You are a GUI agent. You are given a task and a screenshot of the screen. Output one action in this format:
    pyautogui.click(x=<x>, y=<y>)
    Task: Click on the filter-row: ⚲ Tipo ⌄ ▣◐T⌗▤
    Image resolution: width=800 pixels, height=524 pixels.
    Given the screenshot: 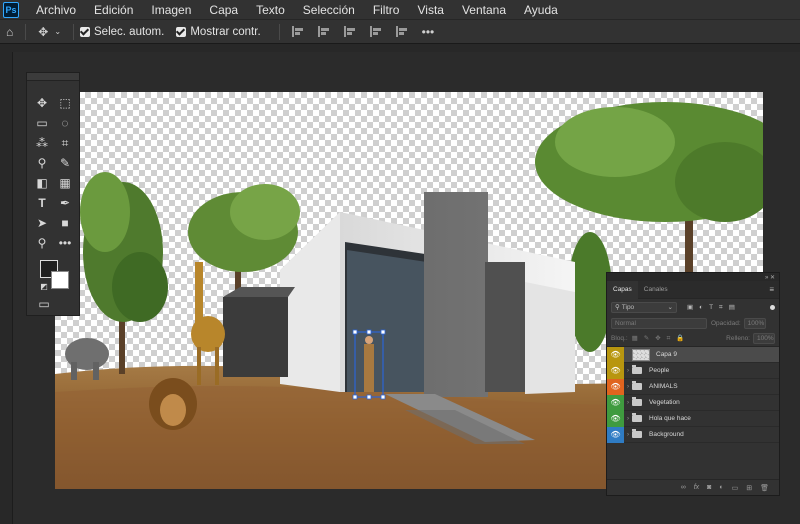 What is the action you would take?
    pyautogui.click(x=693, y=307)
    